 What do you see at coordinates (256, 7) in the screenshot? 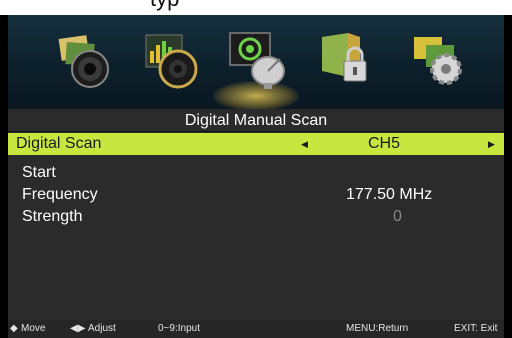
I see `top-crop-fragment: typ` at bounding box center [256, 7].